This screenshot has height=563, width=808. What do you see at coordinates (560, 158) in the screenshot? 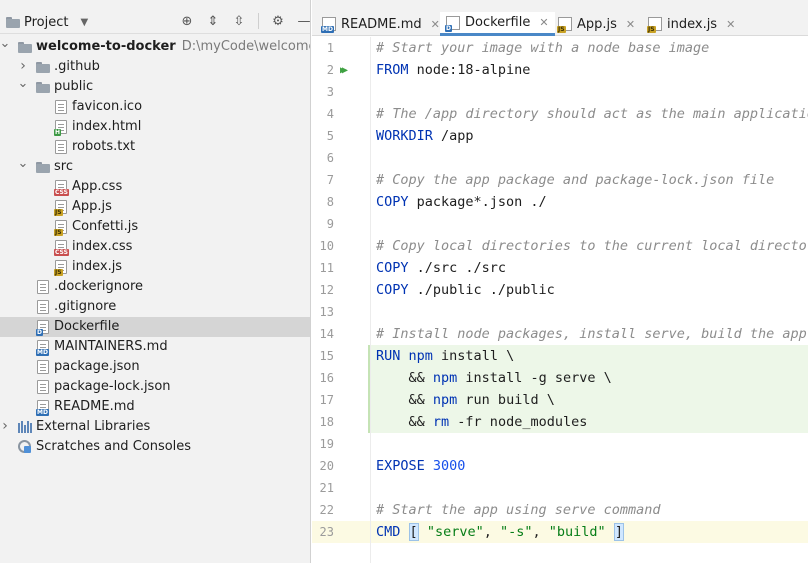
I see `code-line: 6` at bounding box center [560, 158].